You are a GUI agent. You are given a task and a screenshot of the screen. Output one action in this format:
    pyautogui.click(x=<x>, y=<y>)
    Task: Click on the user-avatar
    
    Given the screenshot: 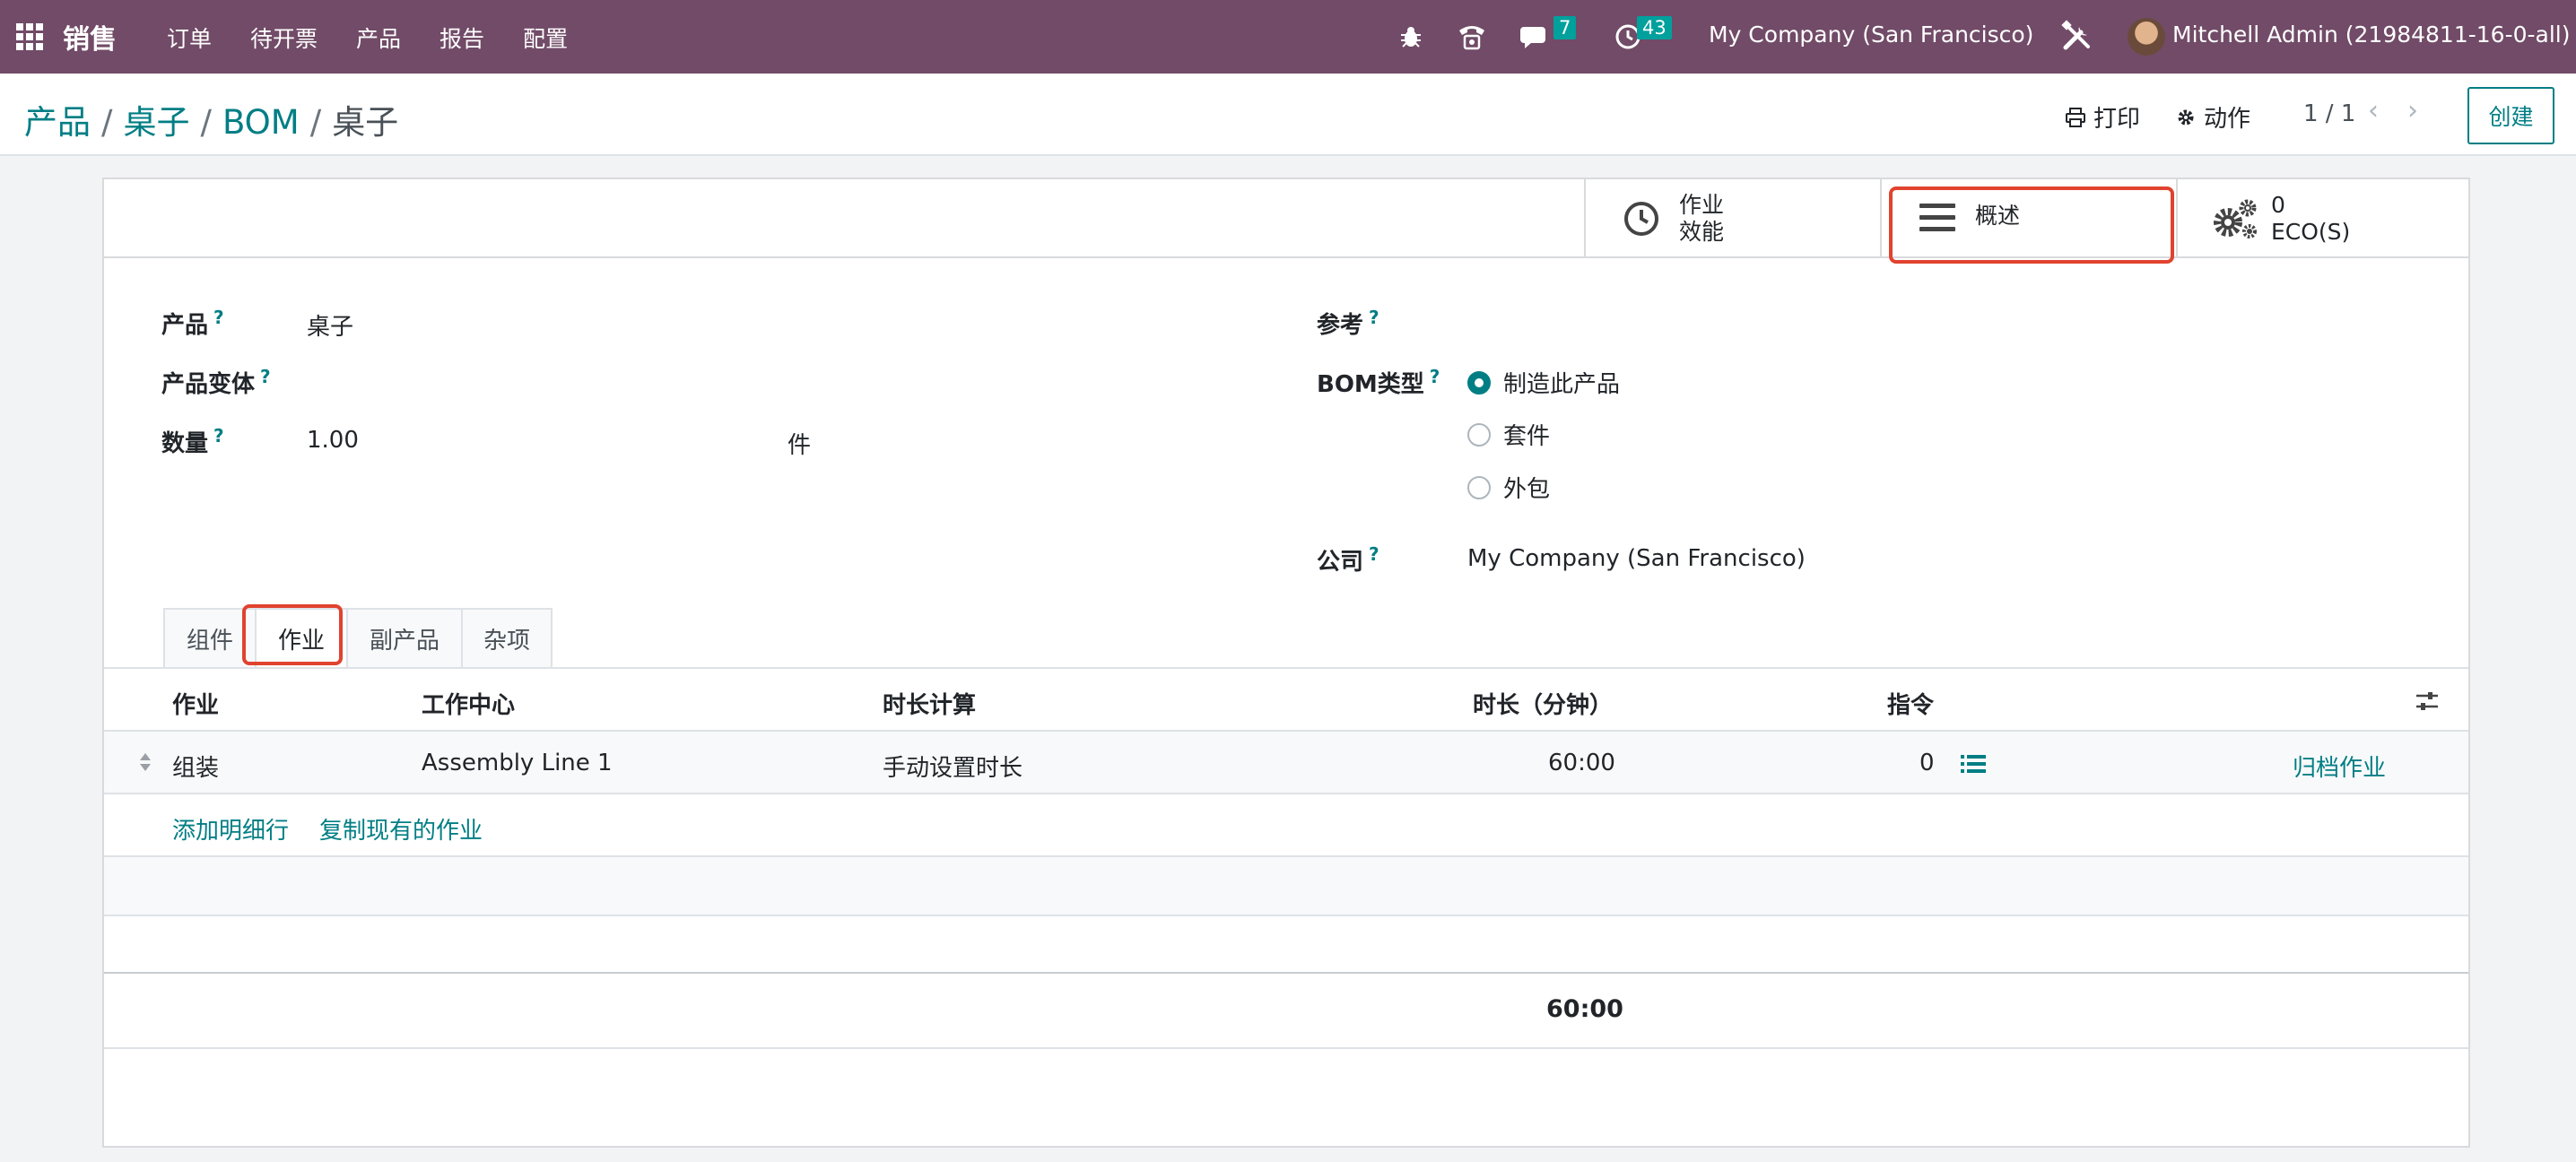 What is the action you would take?
    pyautogui.click(x=2146, y=37)
    